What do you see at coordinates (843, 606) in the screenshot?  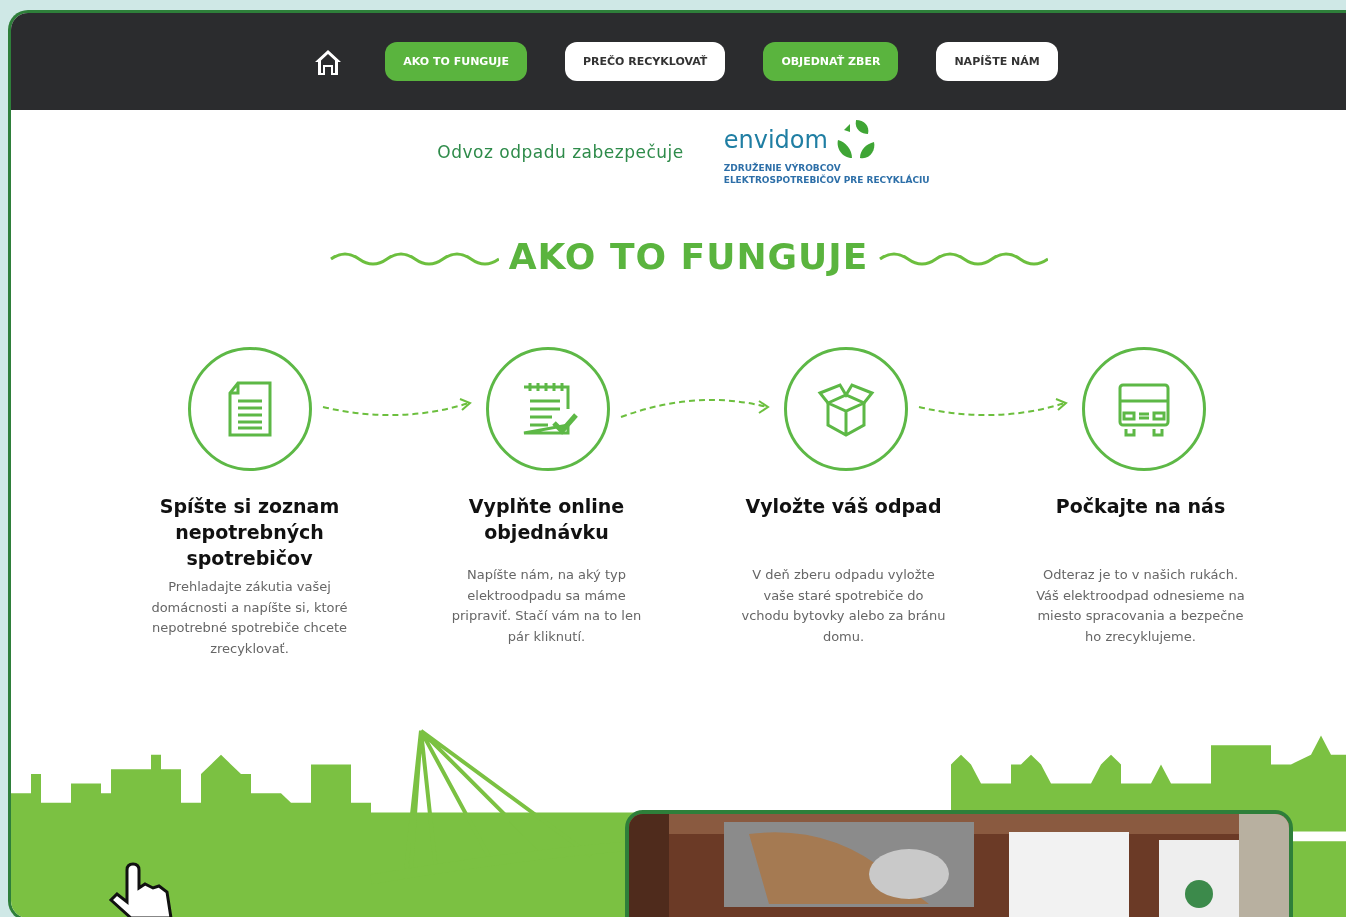 I see `step-description: V deň zberu odpadu vyložte vaše staré spotrebiče do vchodu bytovky alebo za bránu domu.` at bounding box center [843, 606].